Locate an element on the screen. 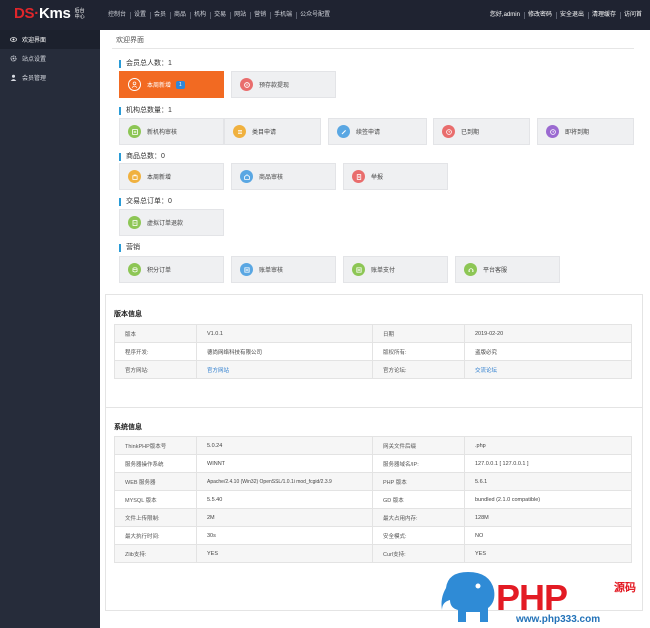  tile-bill-payment: 账单支付 is located at coordinates (395, 269).